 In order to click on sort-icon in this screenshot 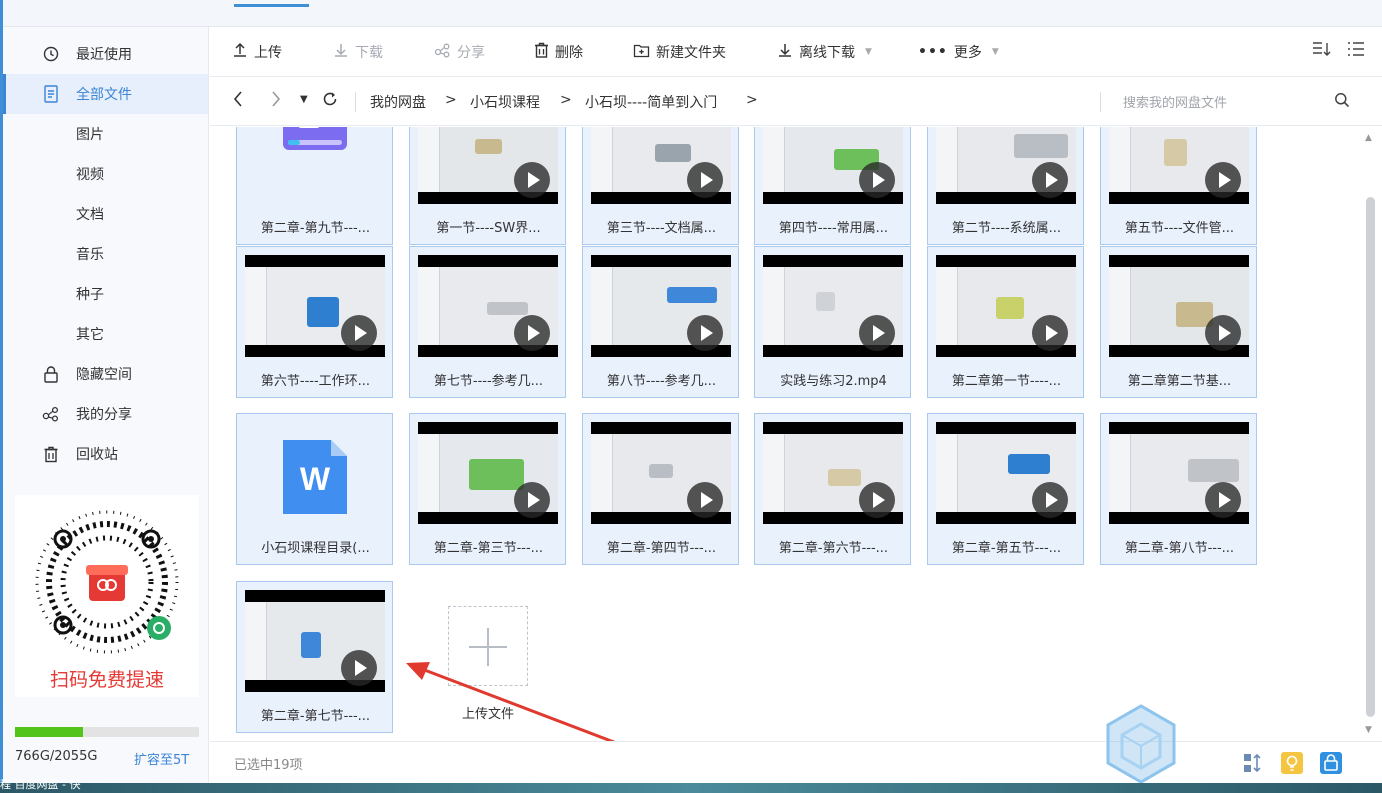, I will do `click(1322, 51)`.